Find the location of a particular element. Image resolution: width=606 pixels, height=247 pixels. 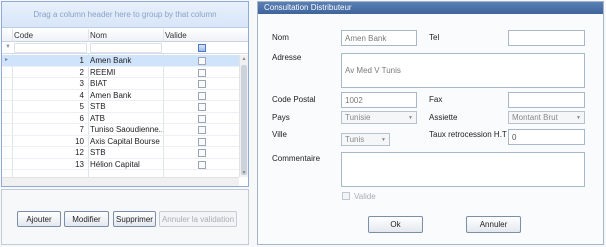

valide-filter-checkbox is located at coordinates (202, 48).